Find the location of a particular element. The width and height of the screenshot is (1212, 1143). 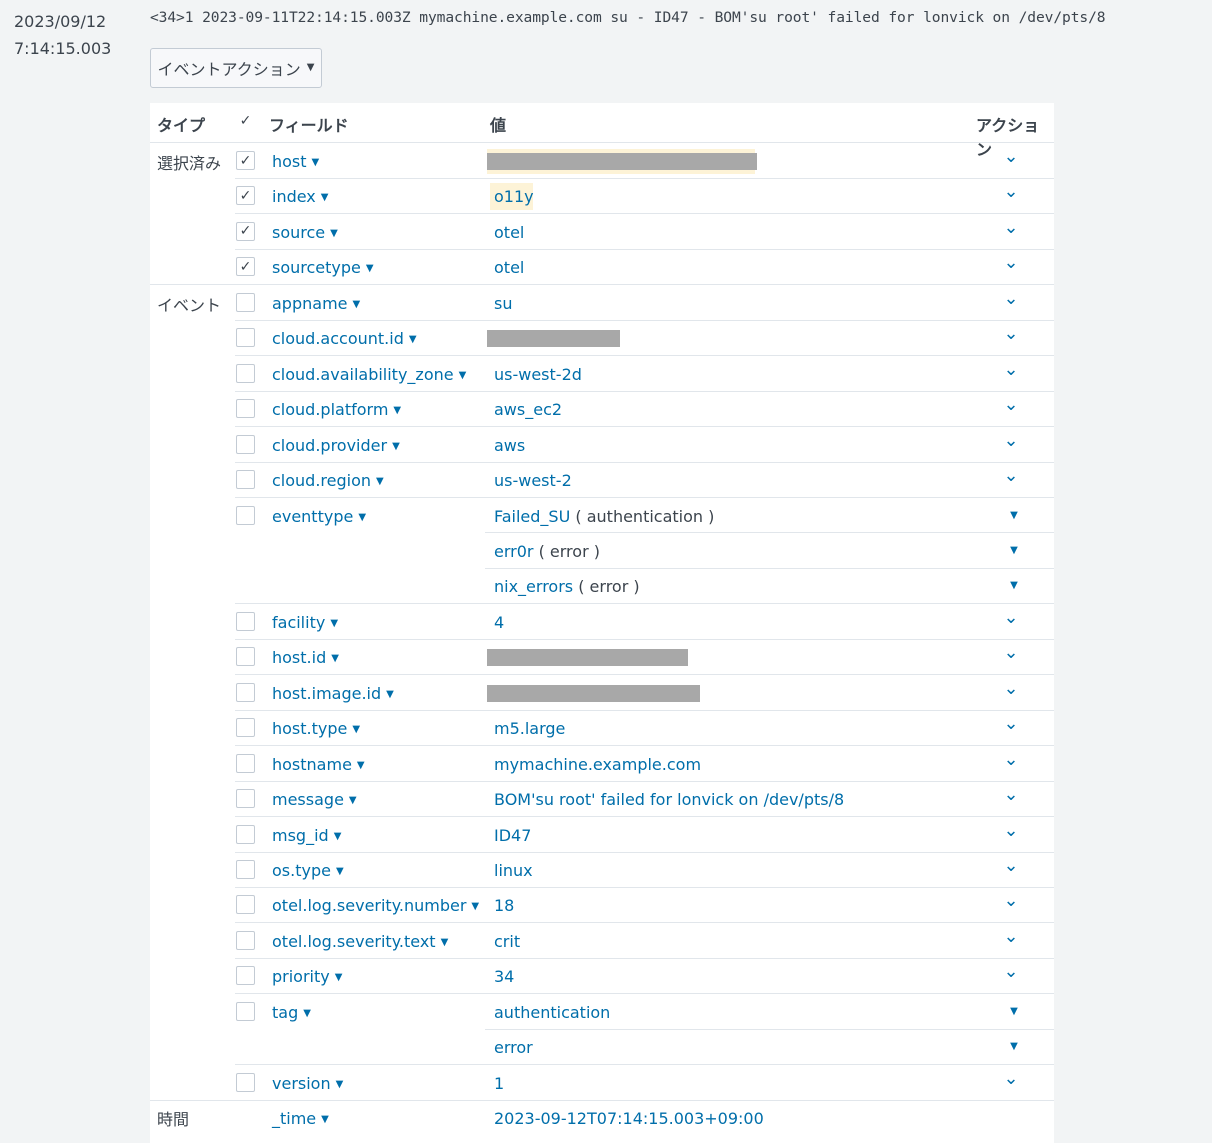

field-name: facility ▼ is located at coordinates (305, 622).